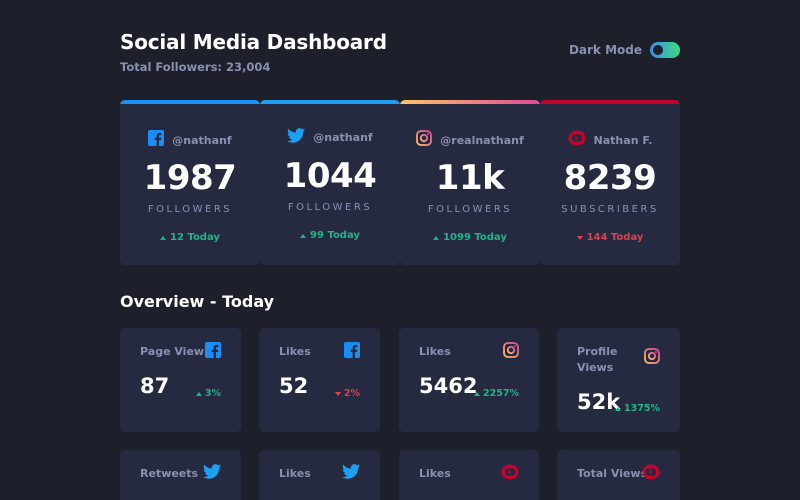 This screenshot has height=500, width=800. I want to click on dark-mode-label: Dark Mode, so click(605, 50).